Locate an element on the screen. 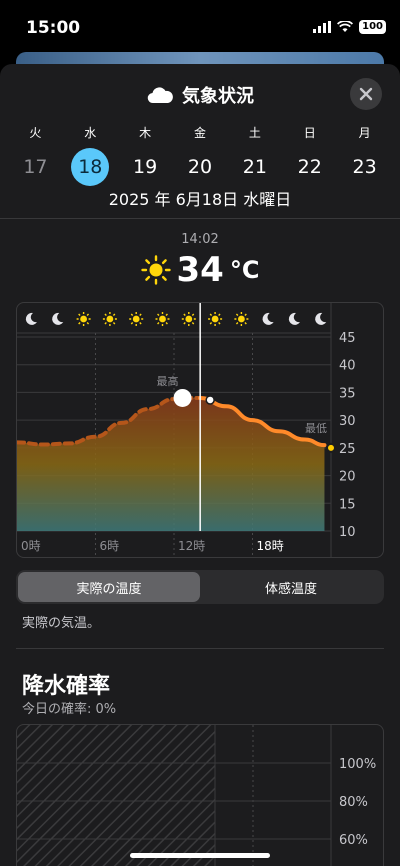  day-of-week: 火 is located at coordinates (35, 133).